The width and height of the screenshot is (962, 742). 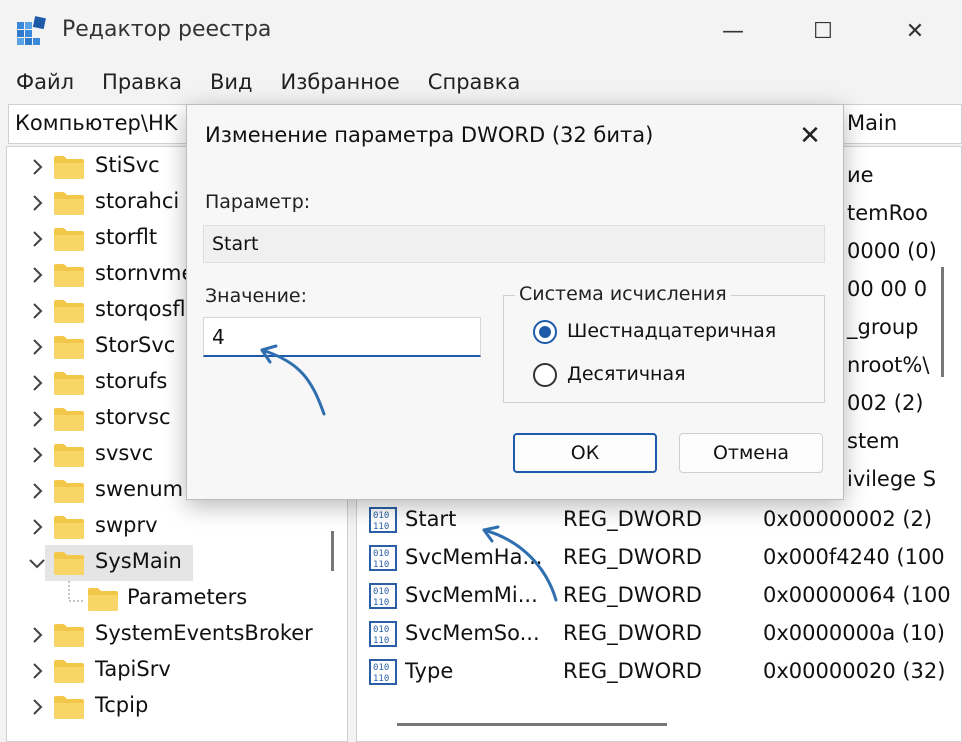 I want to click on radio-hex-label: Шестнадцатеричная, so click(x=671, y=331).